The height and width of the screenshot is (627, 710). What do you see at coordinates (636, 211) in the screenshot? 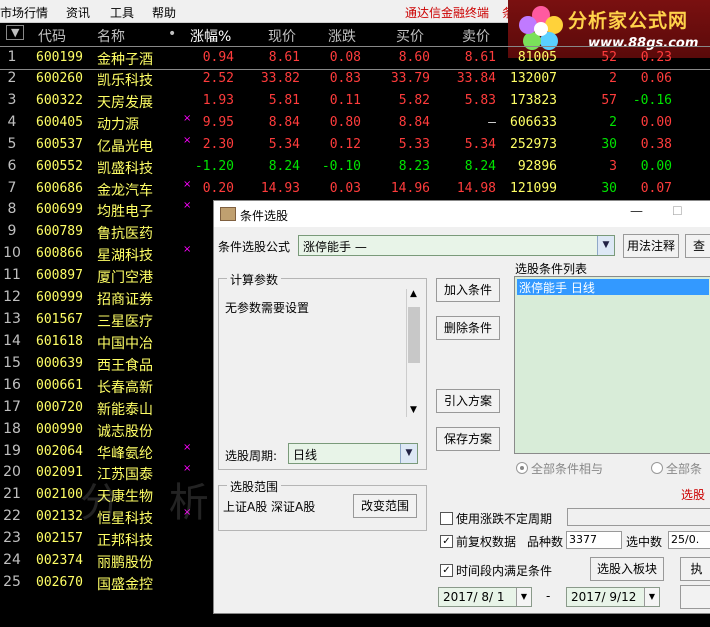
I see `minimize-icon: —` at bounding box center [636, 211].